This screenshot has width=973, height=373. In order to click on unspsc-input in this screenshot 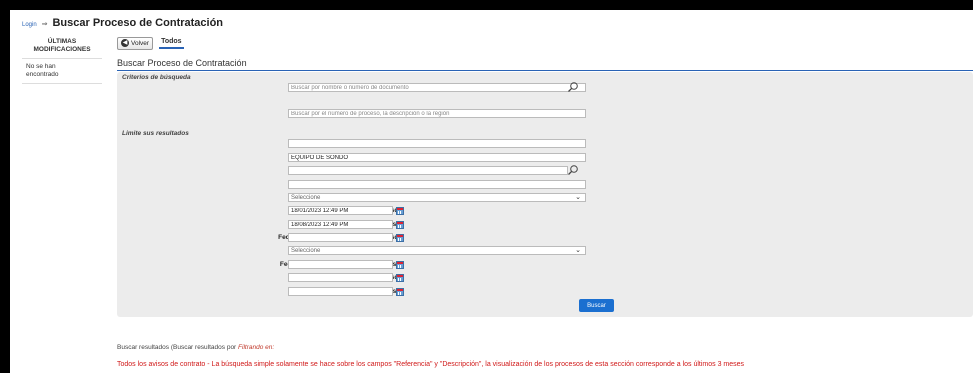, I will do `click(428, 170)`.